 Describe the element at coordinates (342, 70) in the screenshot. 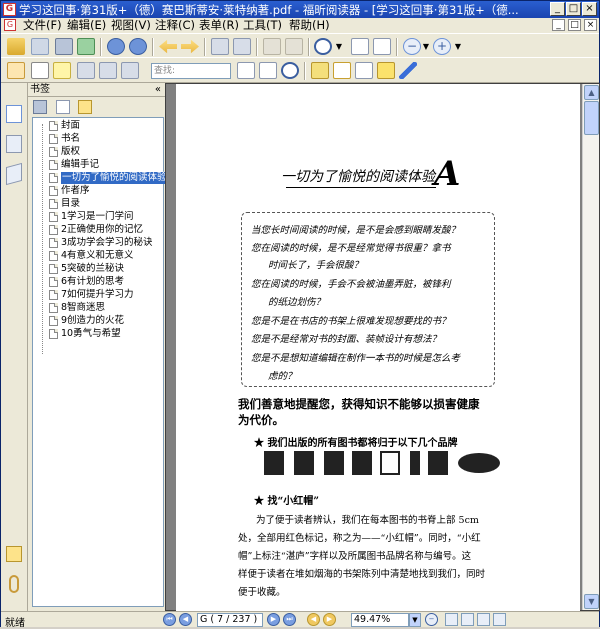

I see `note-icon` at that location.